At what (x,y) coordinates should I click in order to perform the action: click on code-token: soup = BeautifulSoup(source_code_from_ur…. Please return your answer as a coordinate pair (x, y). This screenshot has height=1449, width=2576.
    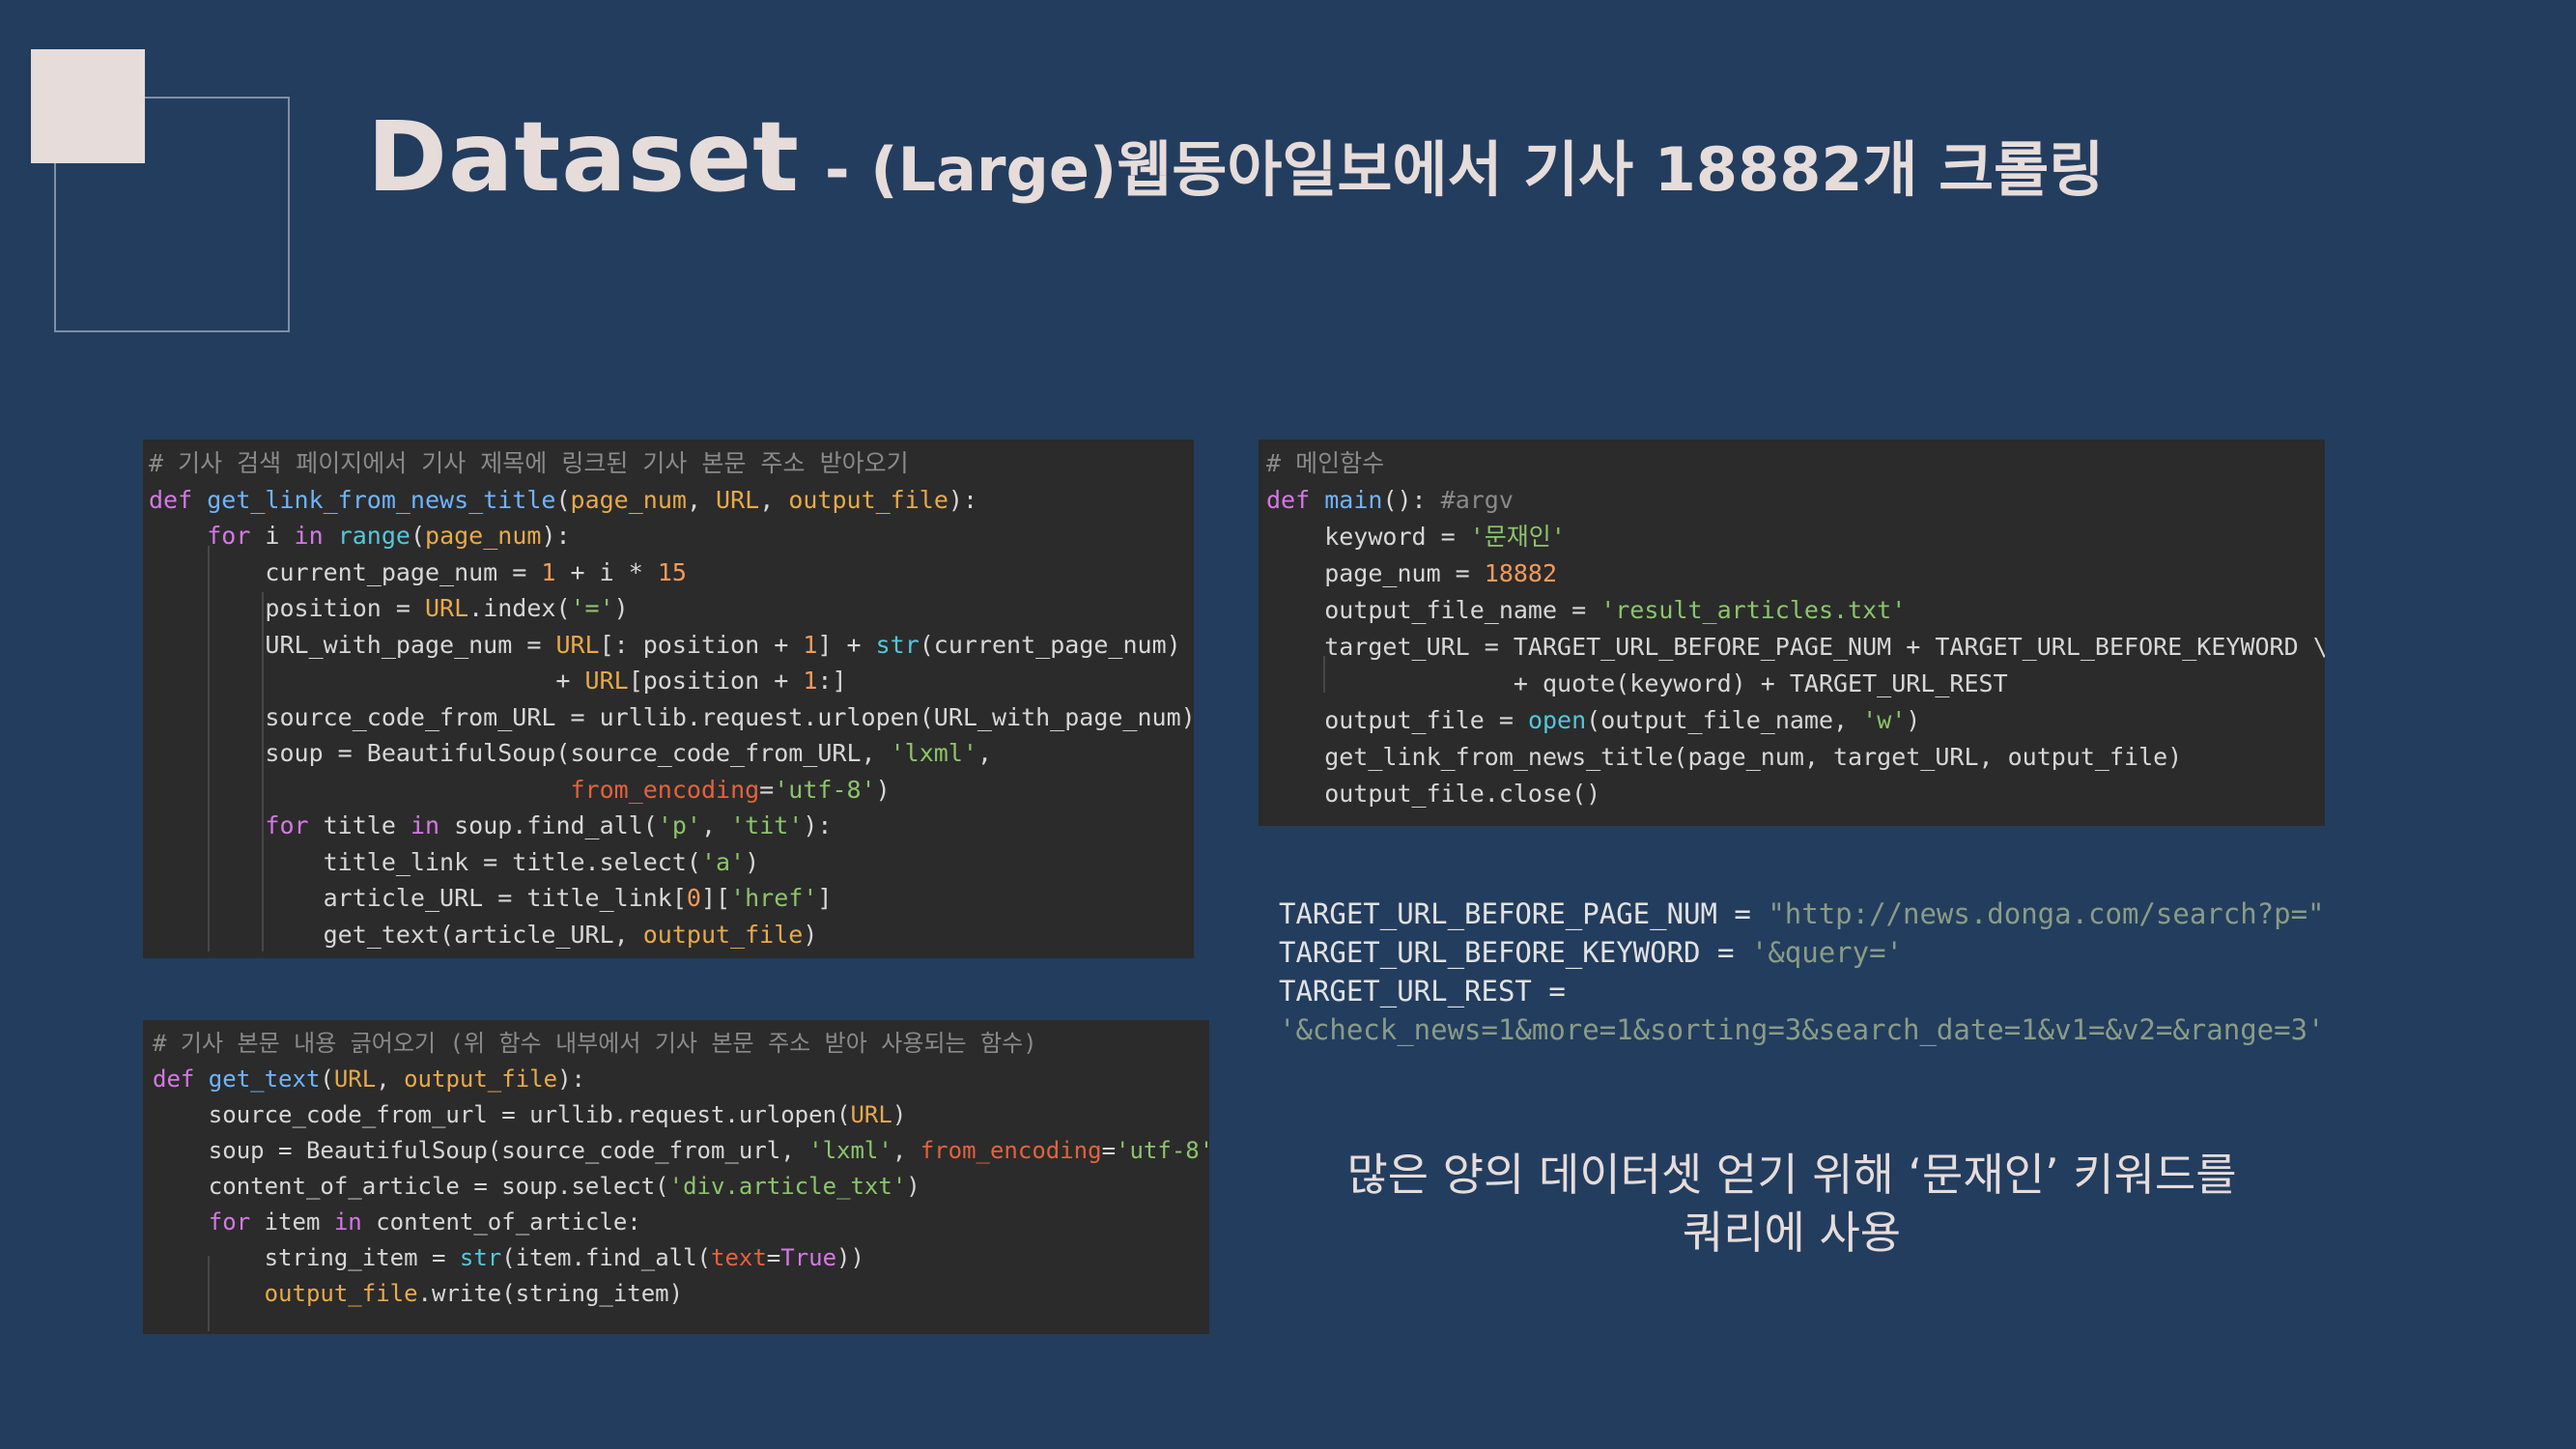
    Looking at the image, I should click on (481, 1150).